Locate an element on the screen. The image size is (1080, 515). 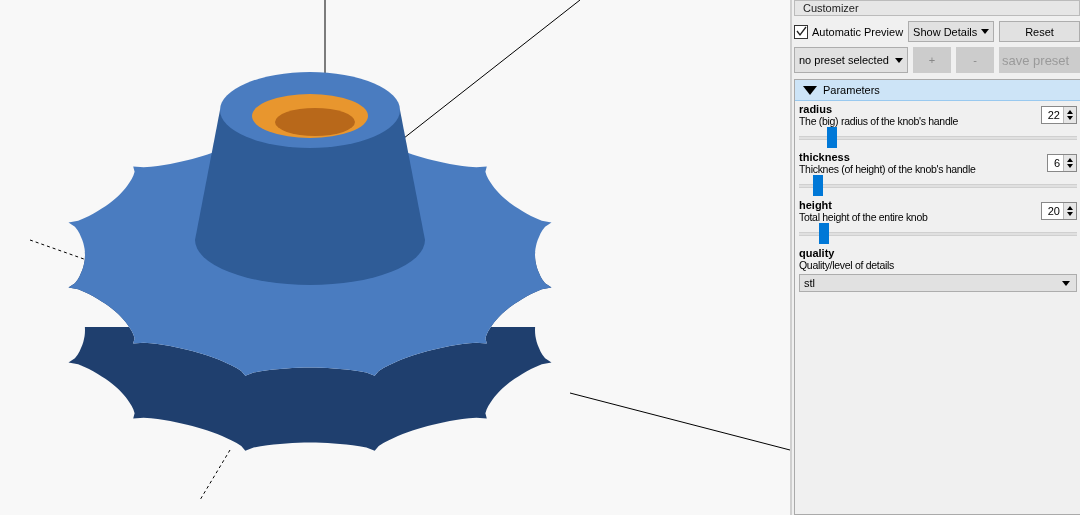
number-spinbox: 22 is located at coordinates (1058, 115).